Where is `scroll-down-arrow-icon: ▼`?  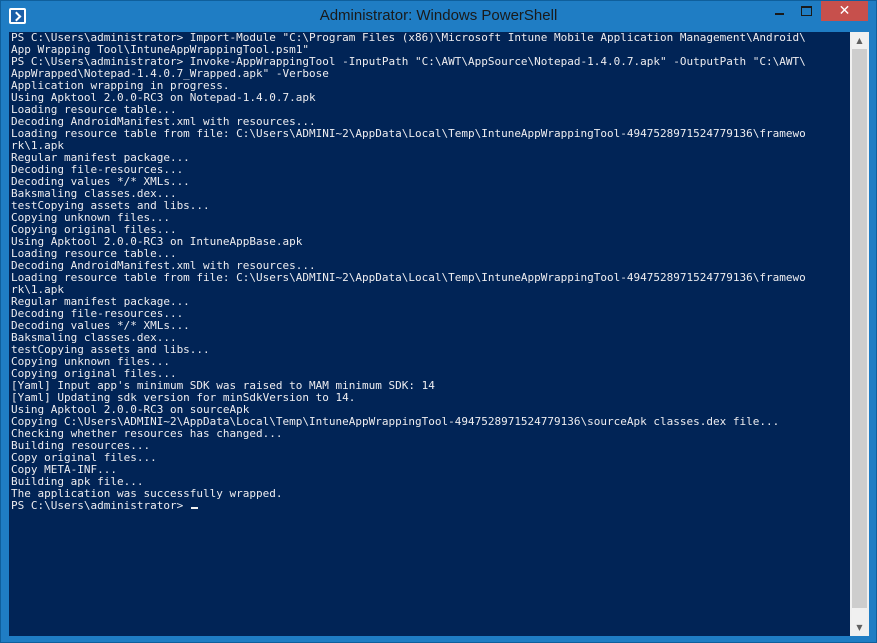 scroll-down-arrow-icon: ▼ is located at coordinates (859, 627).